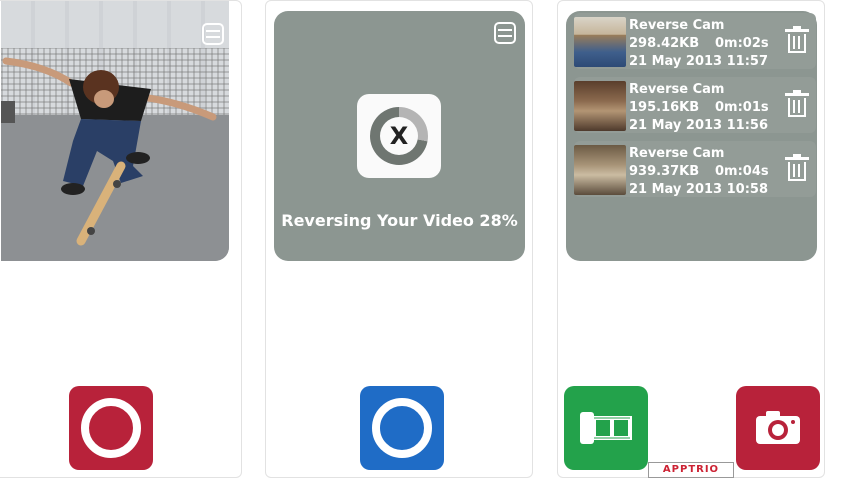  I want to click on progress-ring: X, so click(399, 136).